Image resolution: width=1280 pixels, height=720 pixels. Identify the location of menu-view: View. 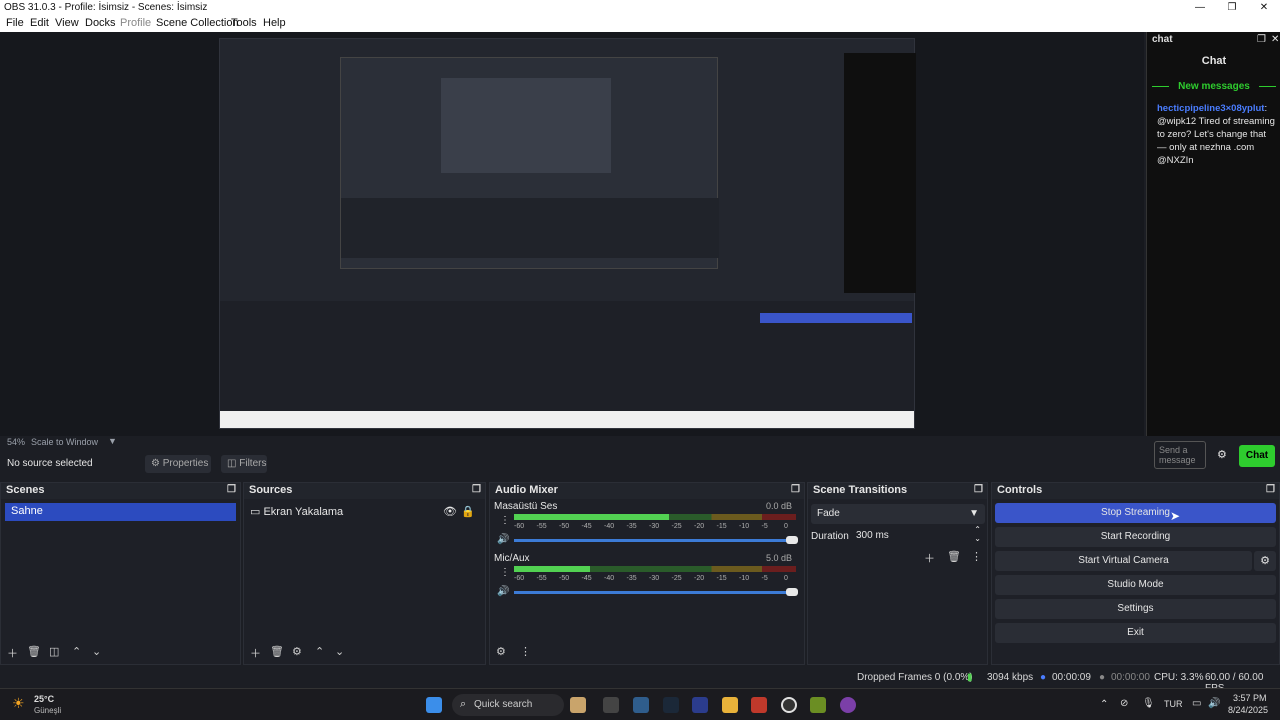
(67, 23).